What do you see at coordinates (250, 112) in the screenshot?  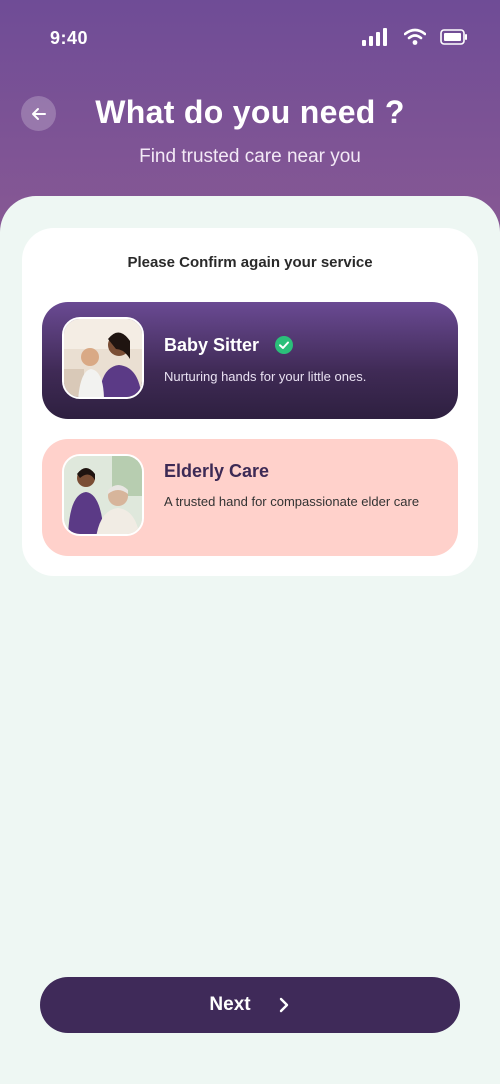 I see `page-title: What do you need ?` at bounding box center [250, 112].